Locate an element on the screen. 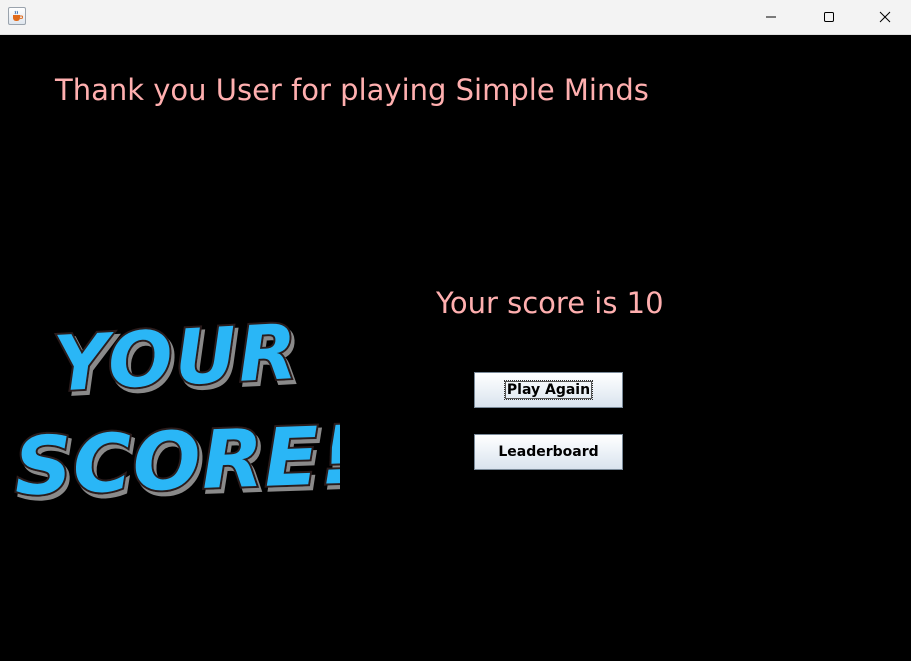  close-icon is located at coordinates (884, 17).